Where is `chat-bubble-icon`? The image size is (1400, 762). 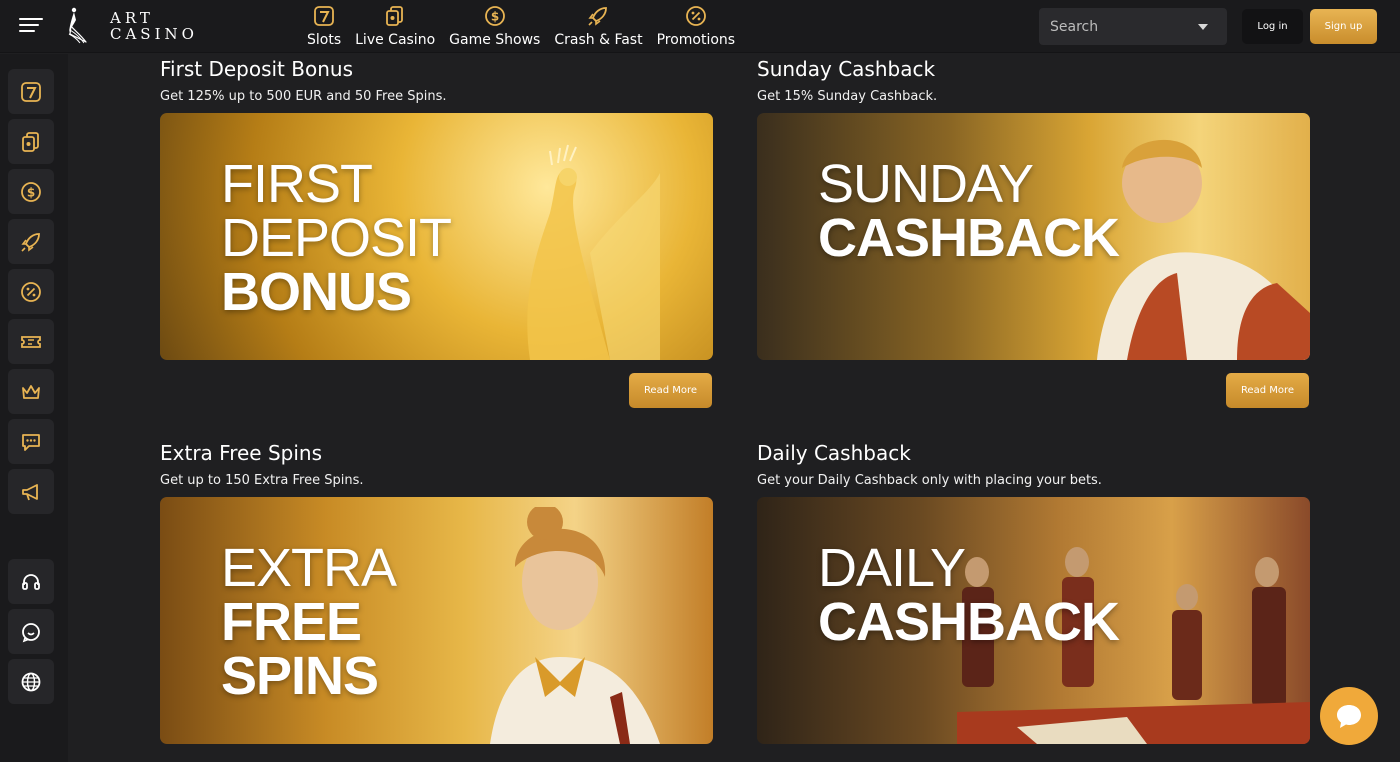
chat-bubble-icon is located at coordinates (1349, 716).